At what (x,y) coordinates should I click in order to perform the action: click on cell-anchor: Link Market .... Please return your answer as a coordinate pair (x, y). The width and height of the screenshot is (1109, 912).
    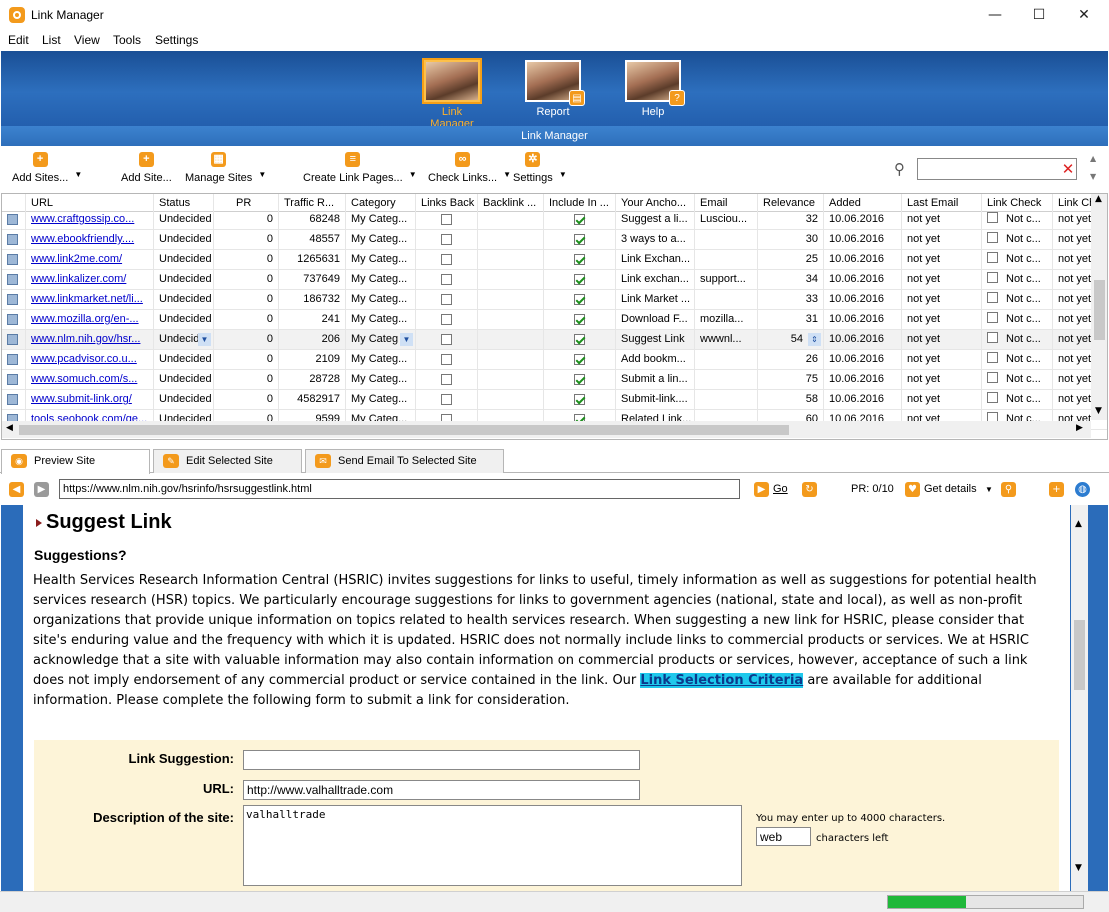
    Looking at the image, I should click on (655, 300).